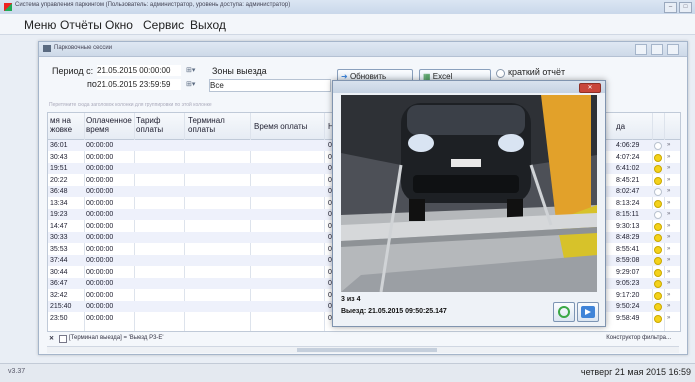 The width and height of the screenshot is (695, 382). What do you see at coordinates (628, 203) in the screenshot?
I see `cell-exit-time: 8:13:24` at bounding box center [628, 203].